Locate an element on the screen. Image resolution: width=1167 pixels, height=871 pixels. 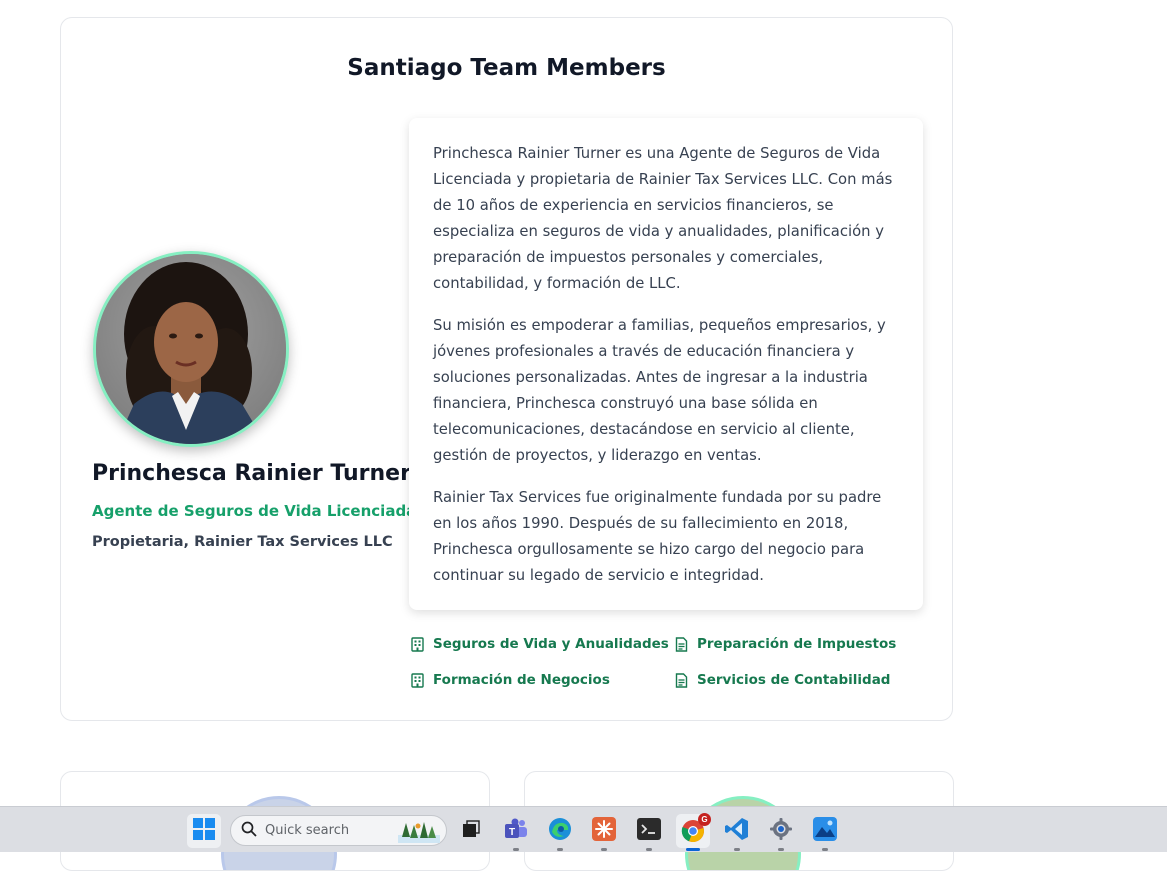
edge-icon is located at coordinates (560, 831).